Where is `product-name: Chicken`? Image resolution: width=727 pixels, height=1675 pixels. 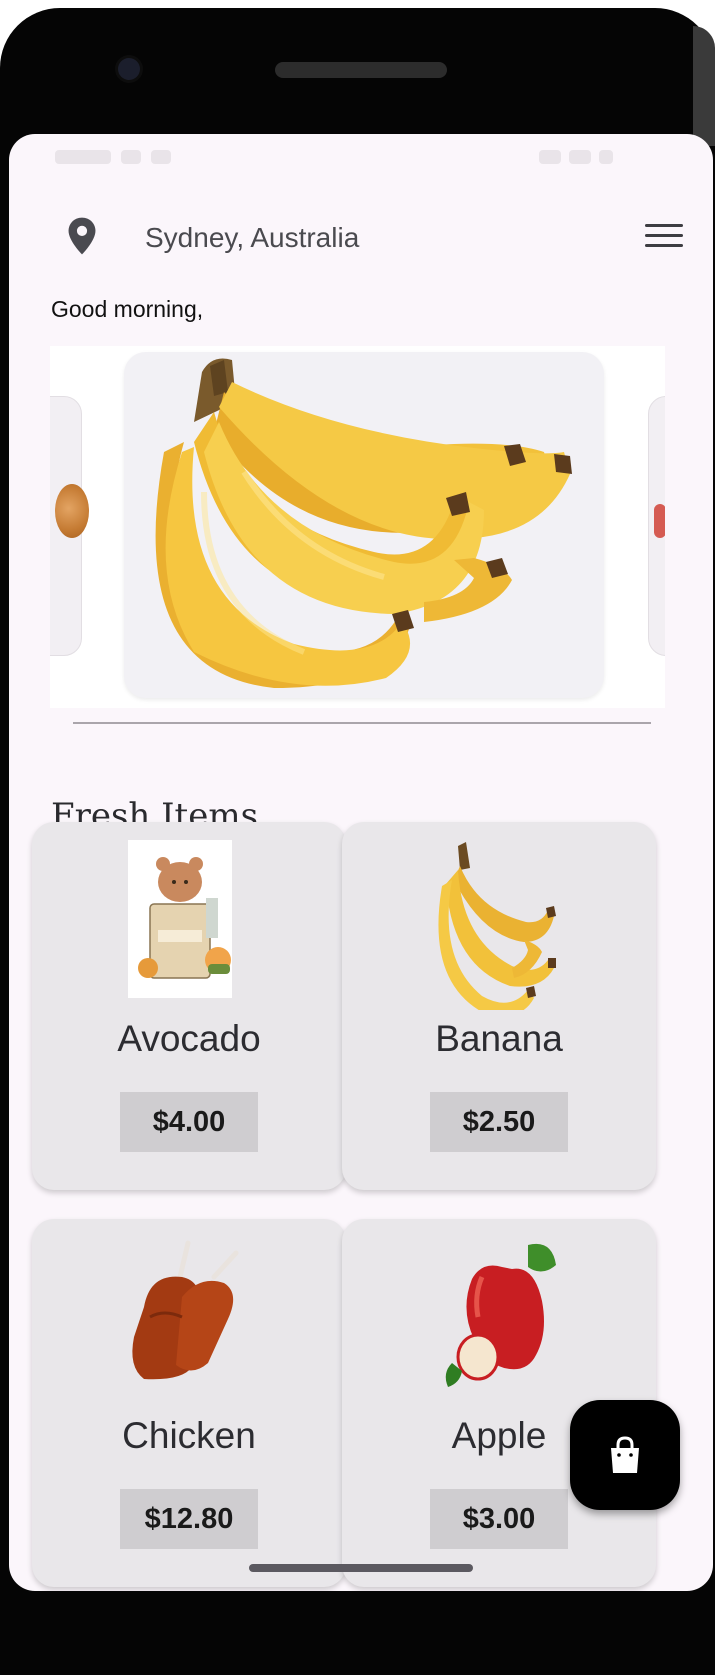
product-name: Chicken is located at coordinates (189, 1435).